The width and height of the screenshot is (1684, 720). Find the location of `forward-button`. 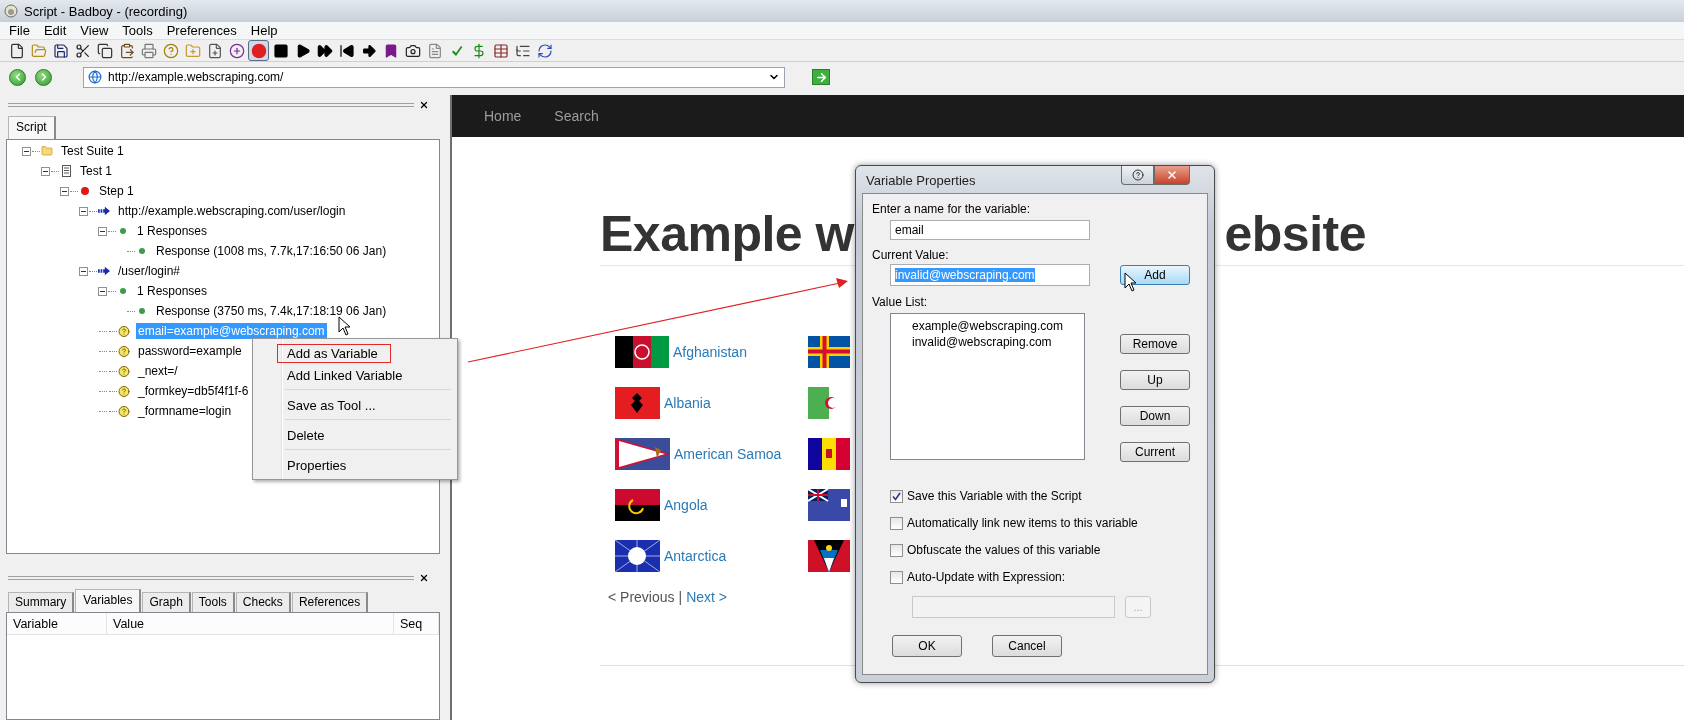

forward-button is located at coordinates (43, 77).